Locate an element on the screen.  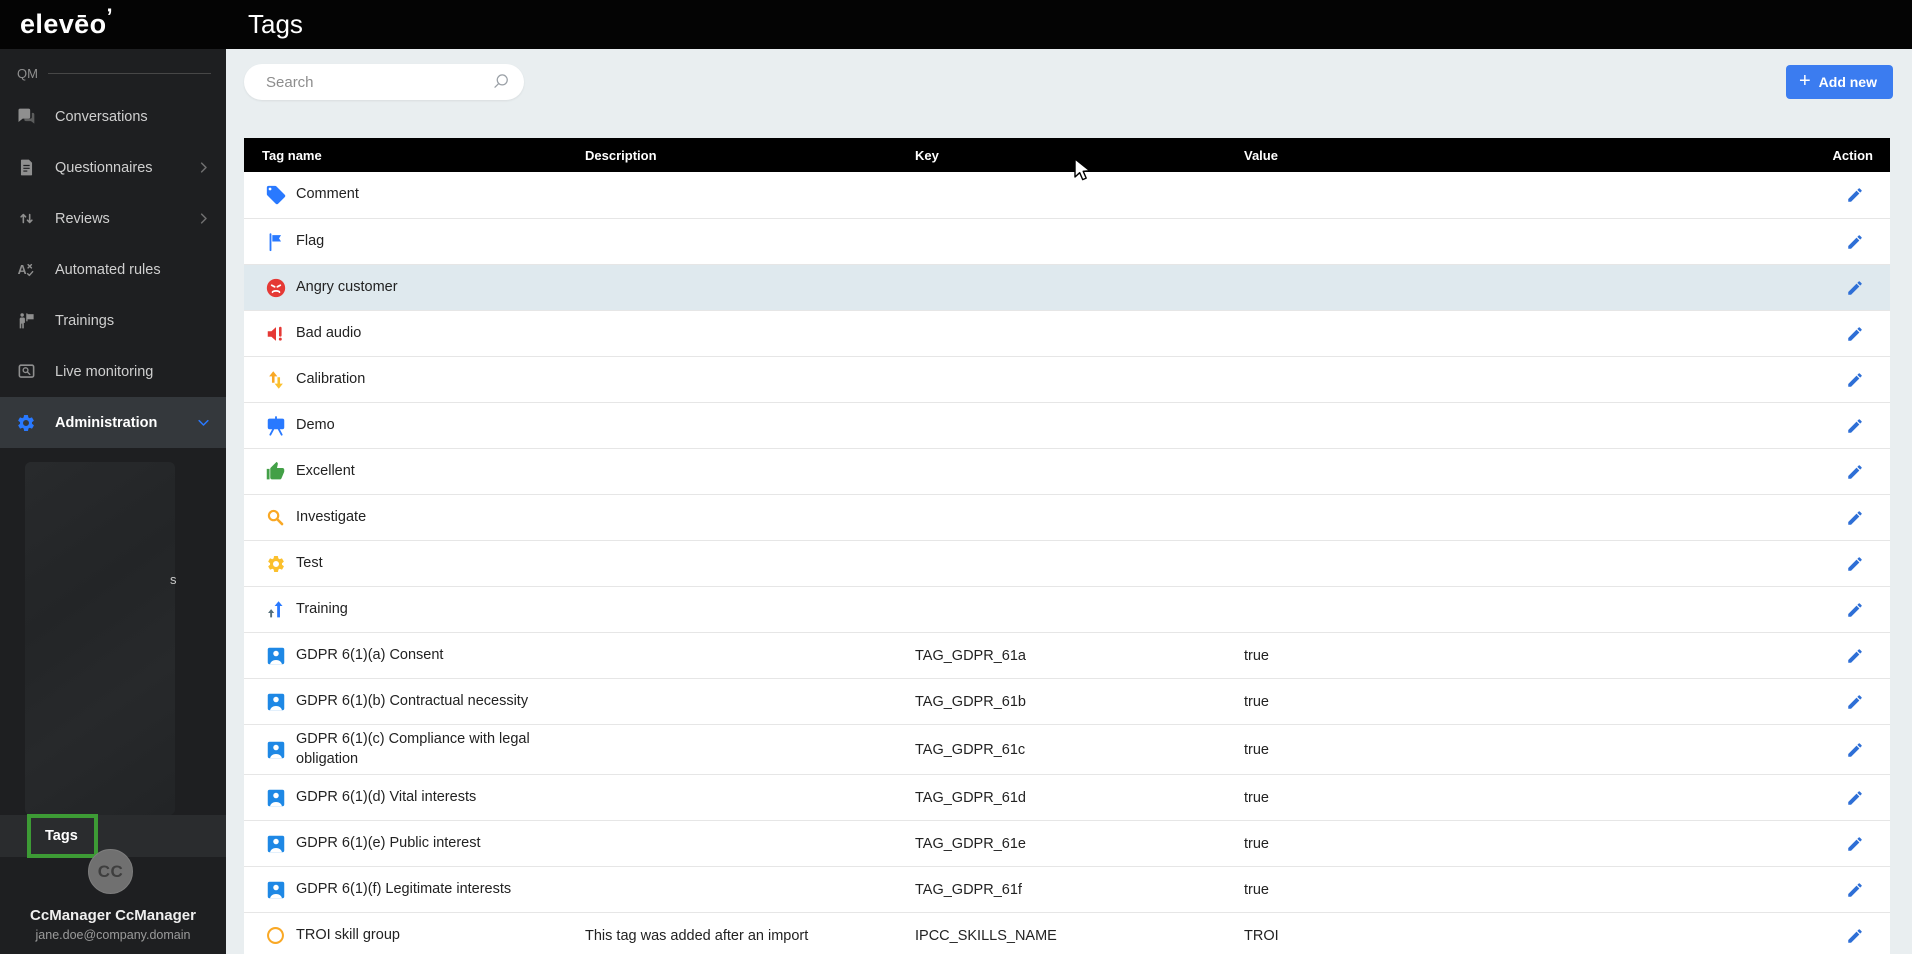
eleveo-logo: elevēo’ is located at coordinates (66, 21).